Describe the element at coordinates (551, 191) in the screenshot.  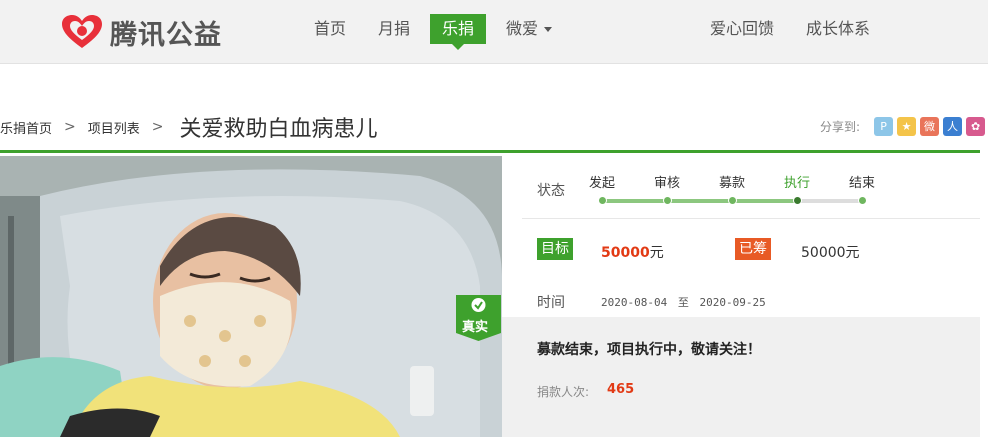
I see `status-label: 状态` at that location.